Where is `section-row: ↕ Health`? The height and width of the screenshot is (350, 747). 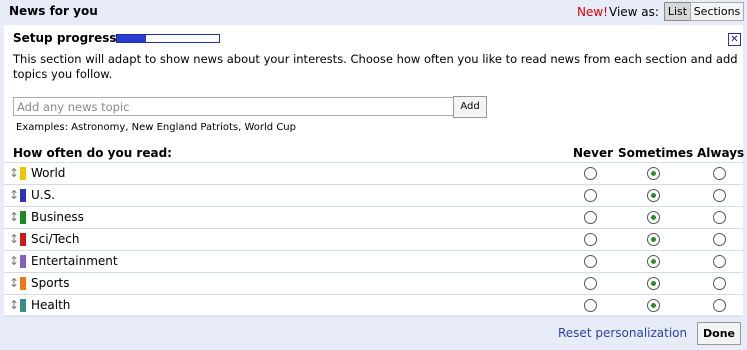 section-row: ↕ Health is located at coordinates (373, 305).